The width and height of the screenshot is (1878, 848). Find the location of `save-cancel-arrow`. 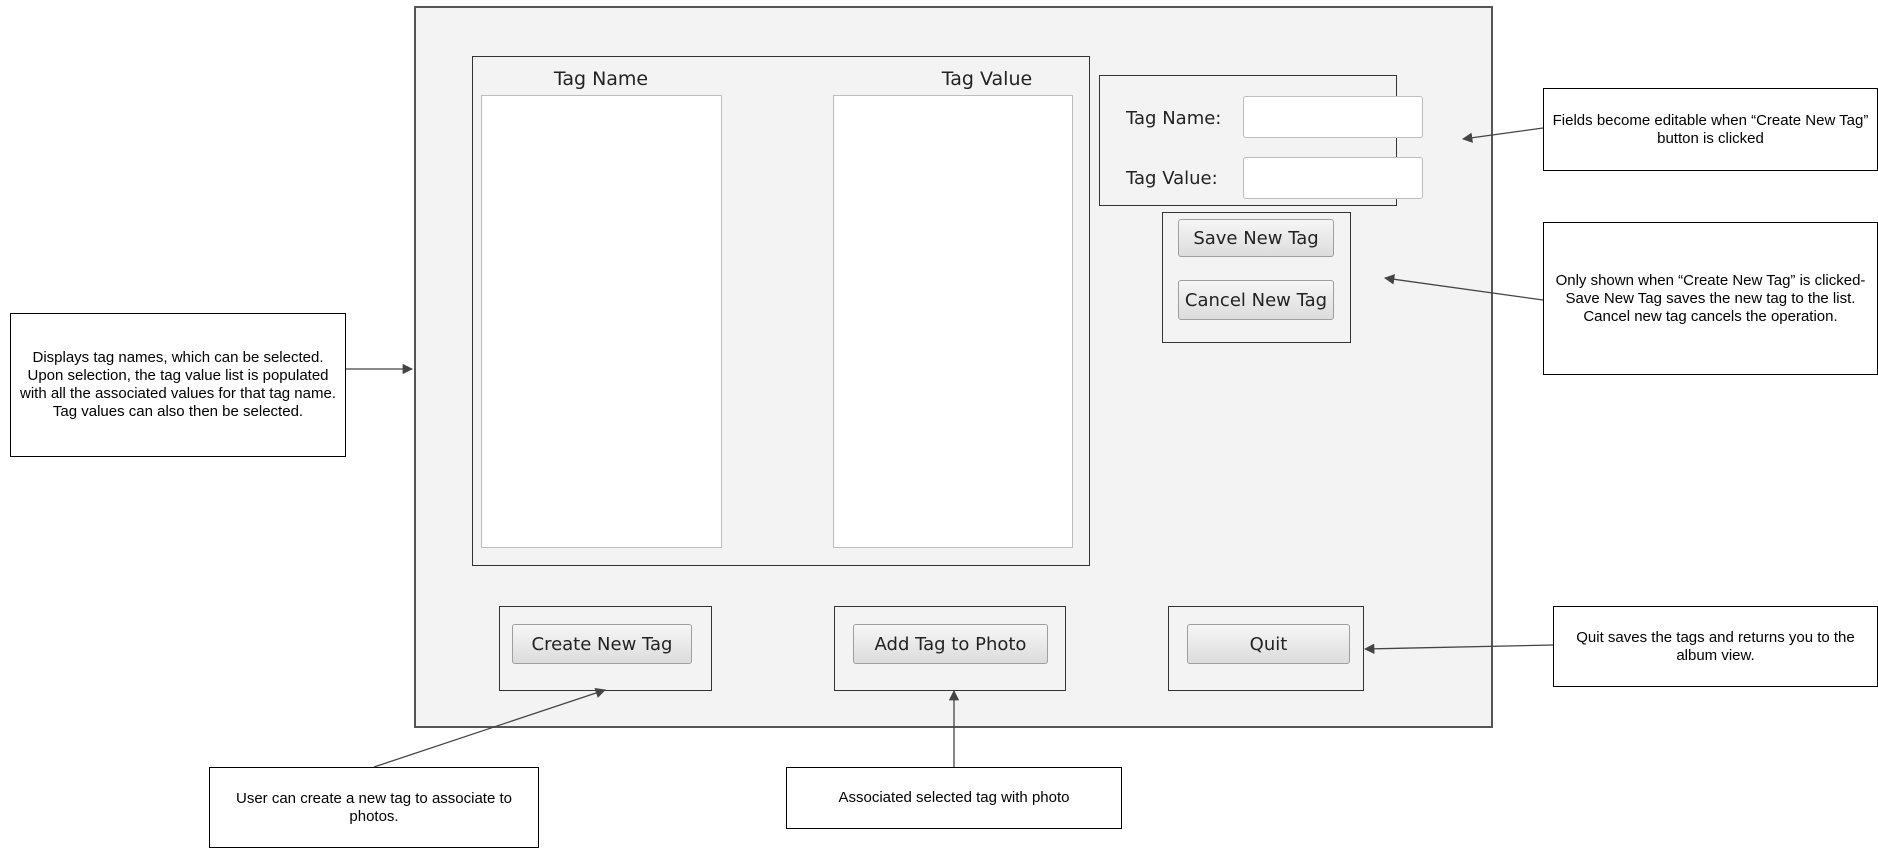

save-cancel-arrow is located at coordinates (1463, 287).